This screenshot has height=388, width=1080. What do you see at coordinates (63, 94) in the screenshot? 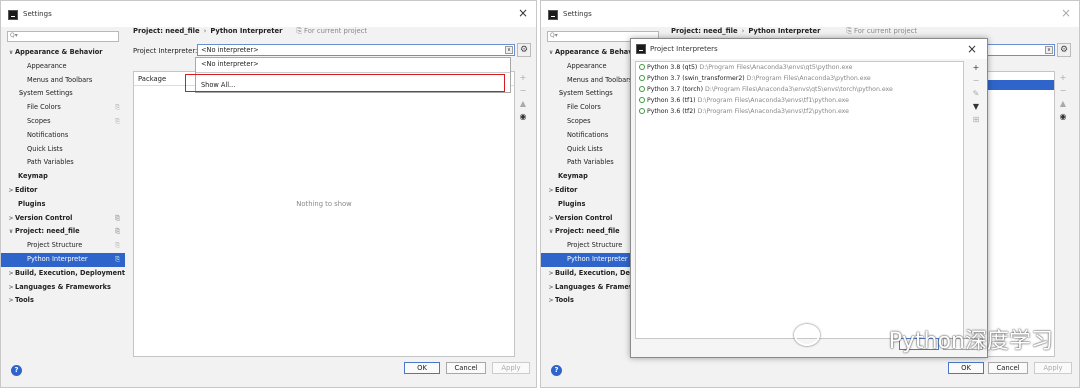
I see `sidebar-item-system-settings: > System Settings` at bounding box center [63, 94].